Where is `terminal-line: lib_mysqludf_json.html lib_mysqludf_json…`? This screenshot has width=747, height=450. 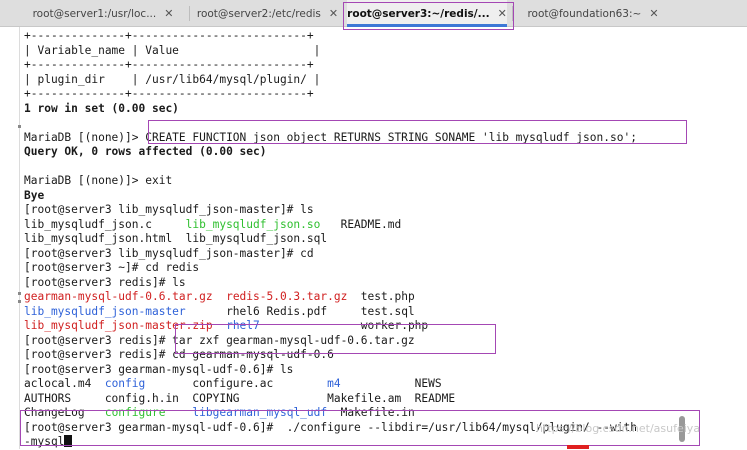
terminal-line: lib_mysqludf_json.html lib_mysqludf_json… is located at coordinates (330, 239).